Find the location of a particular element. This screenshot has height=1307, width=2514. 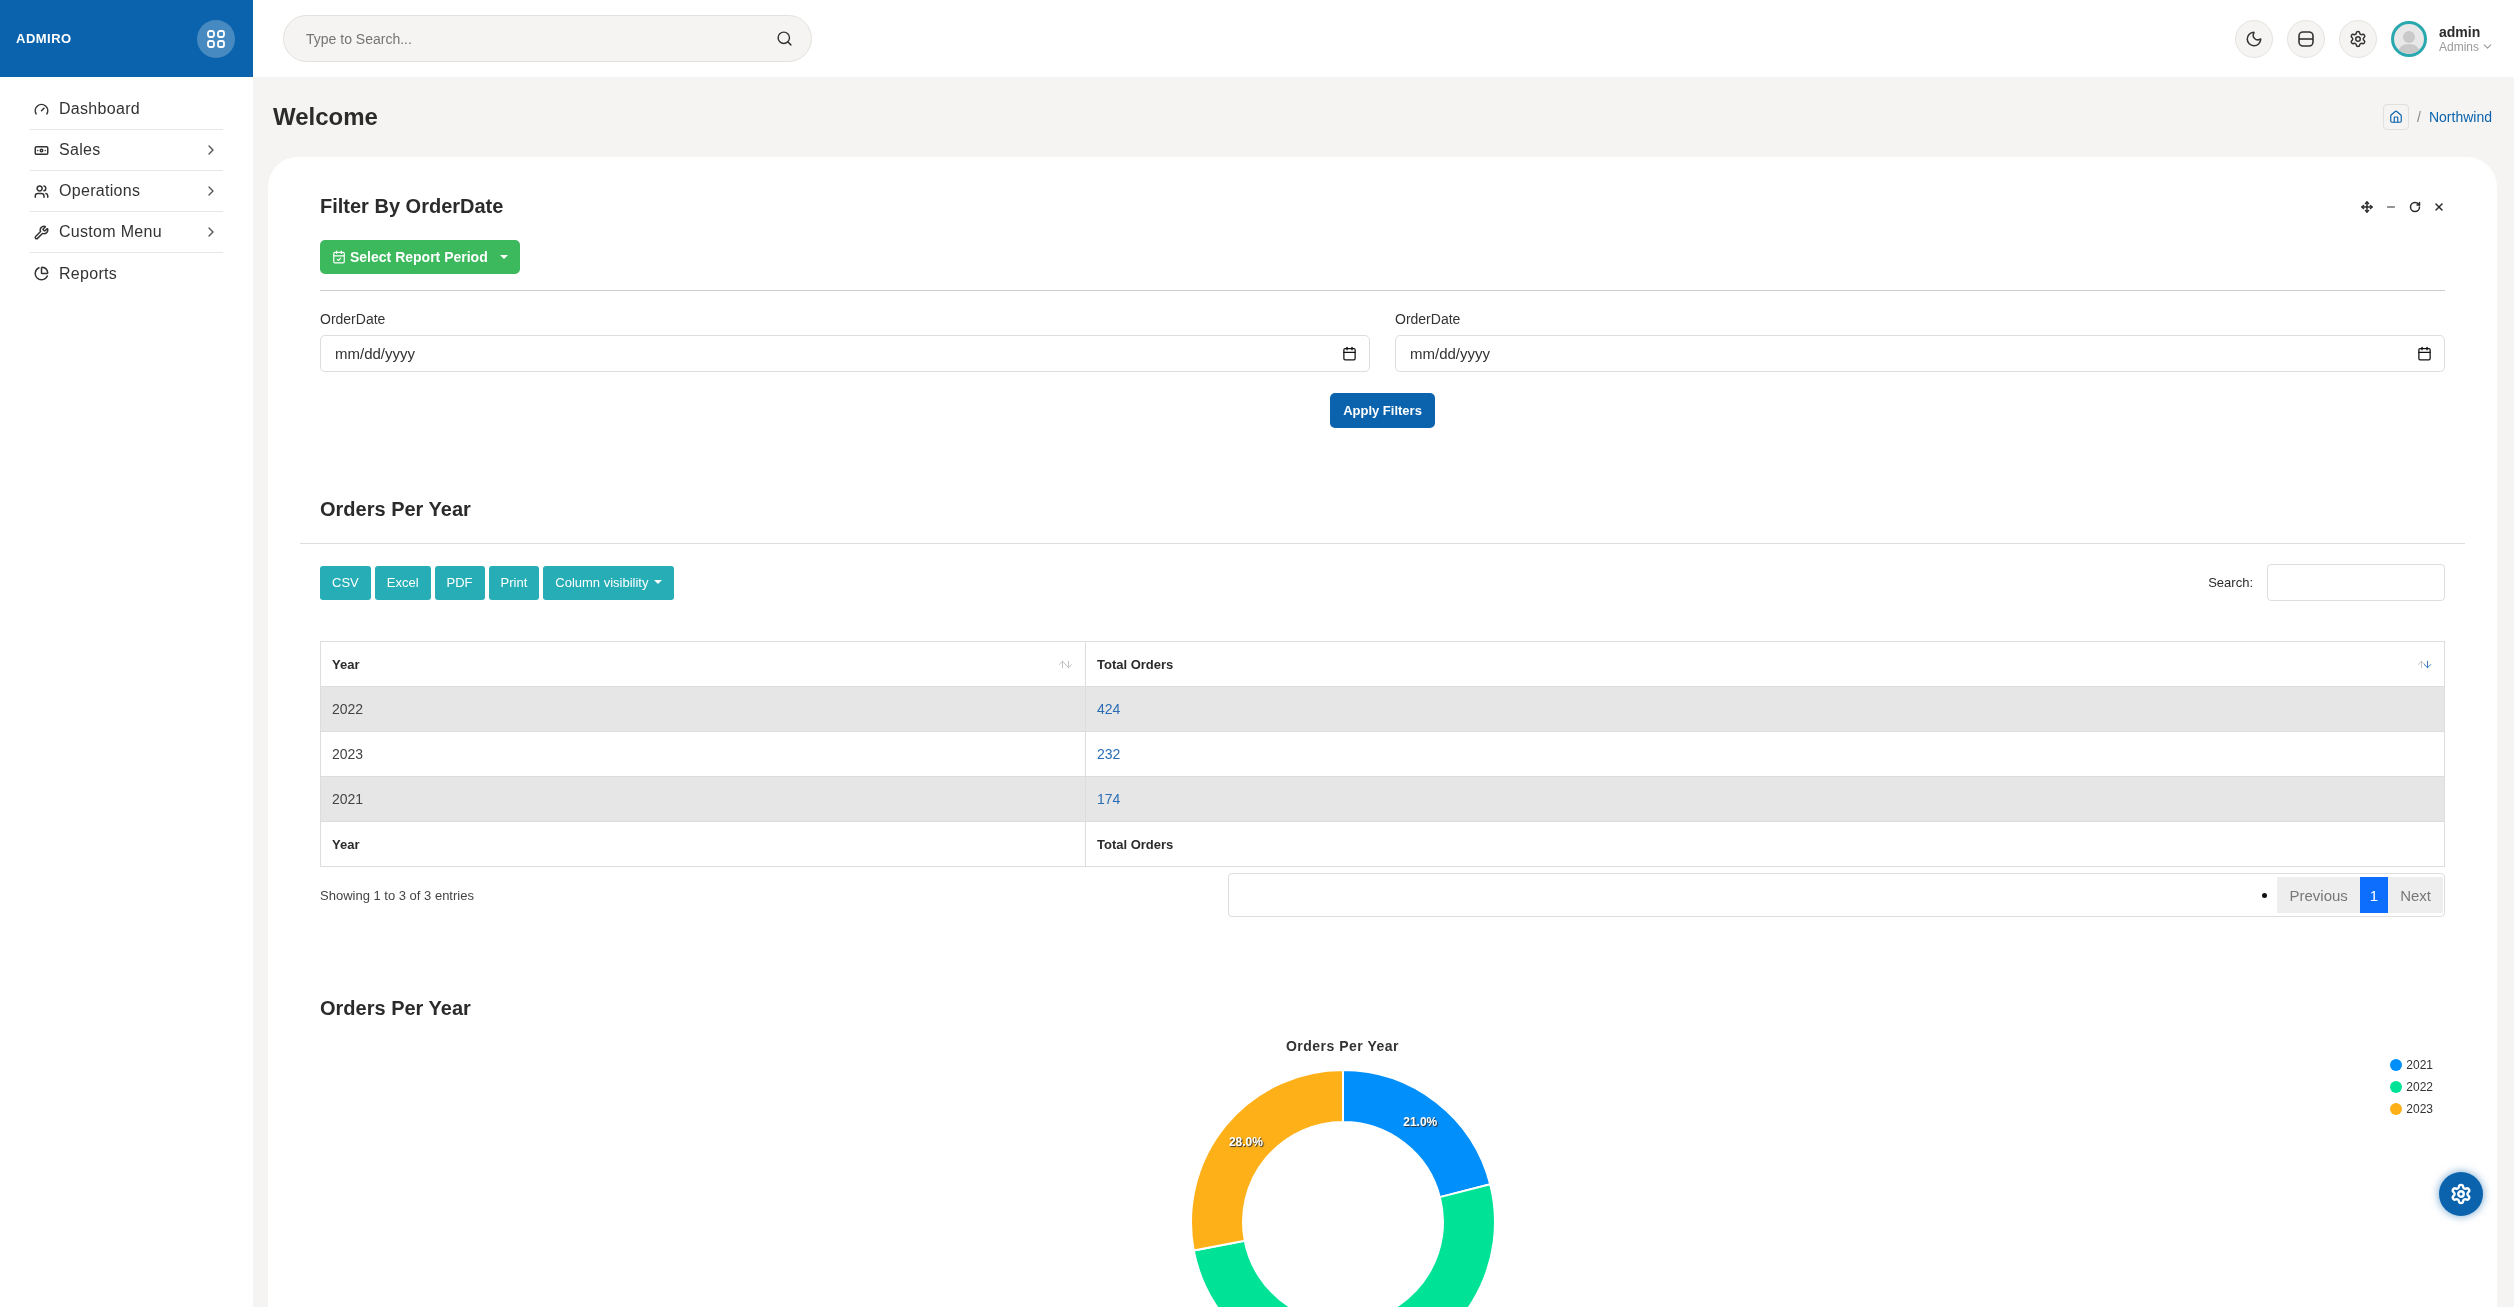

slice-label: 28.0% is located at coordinates (1245, 1141).